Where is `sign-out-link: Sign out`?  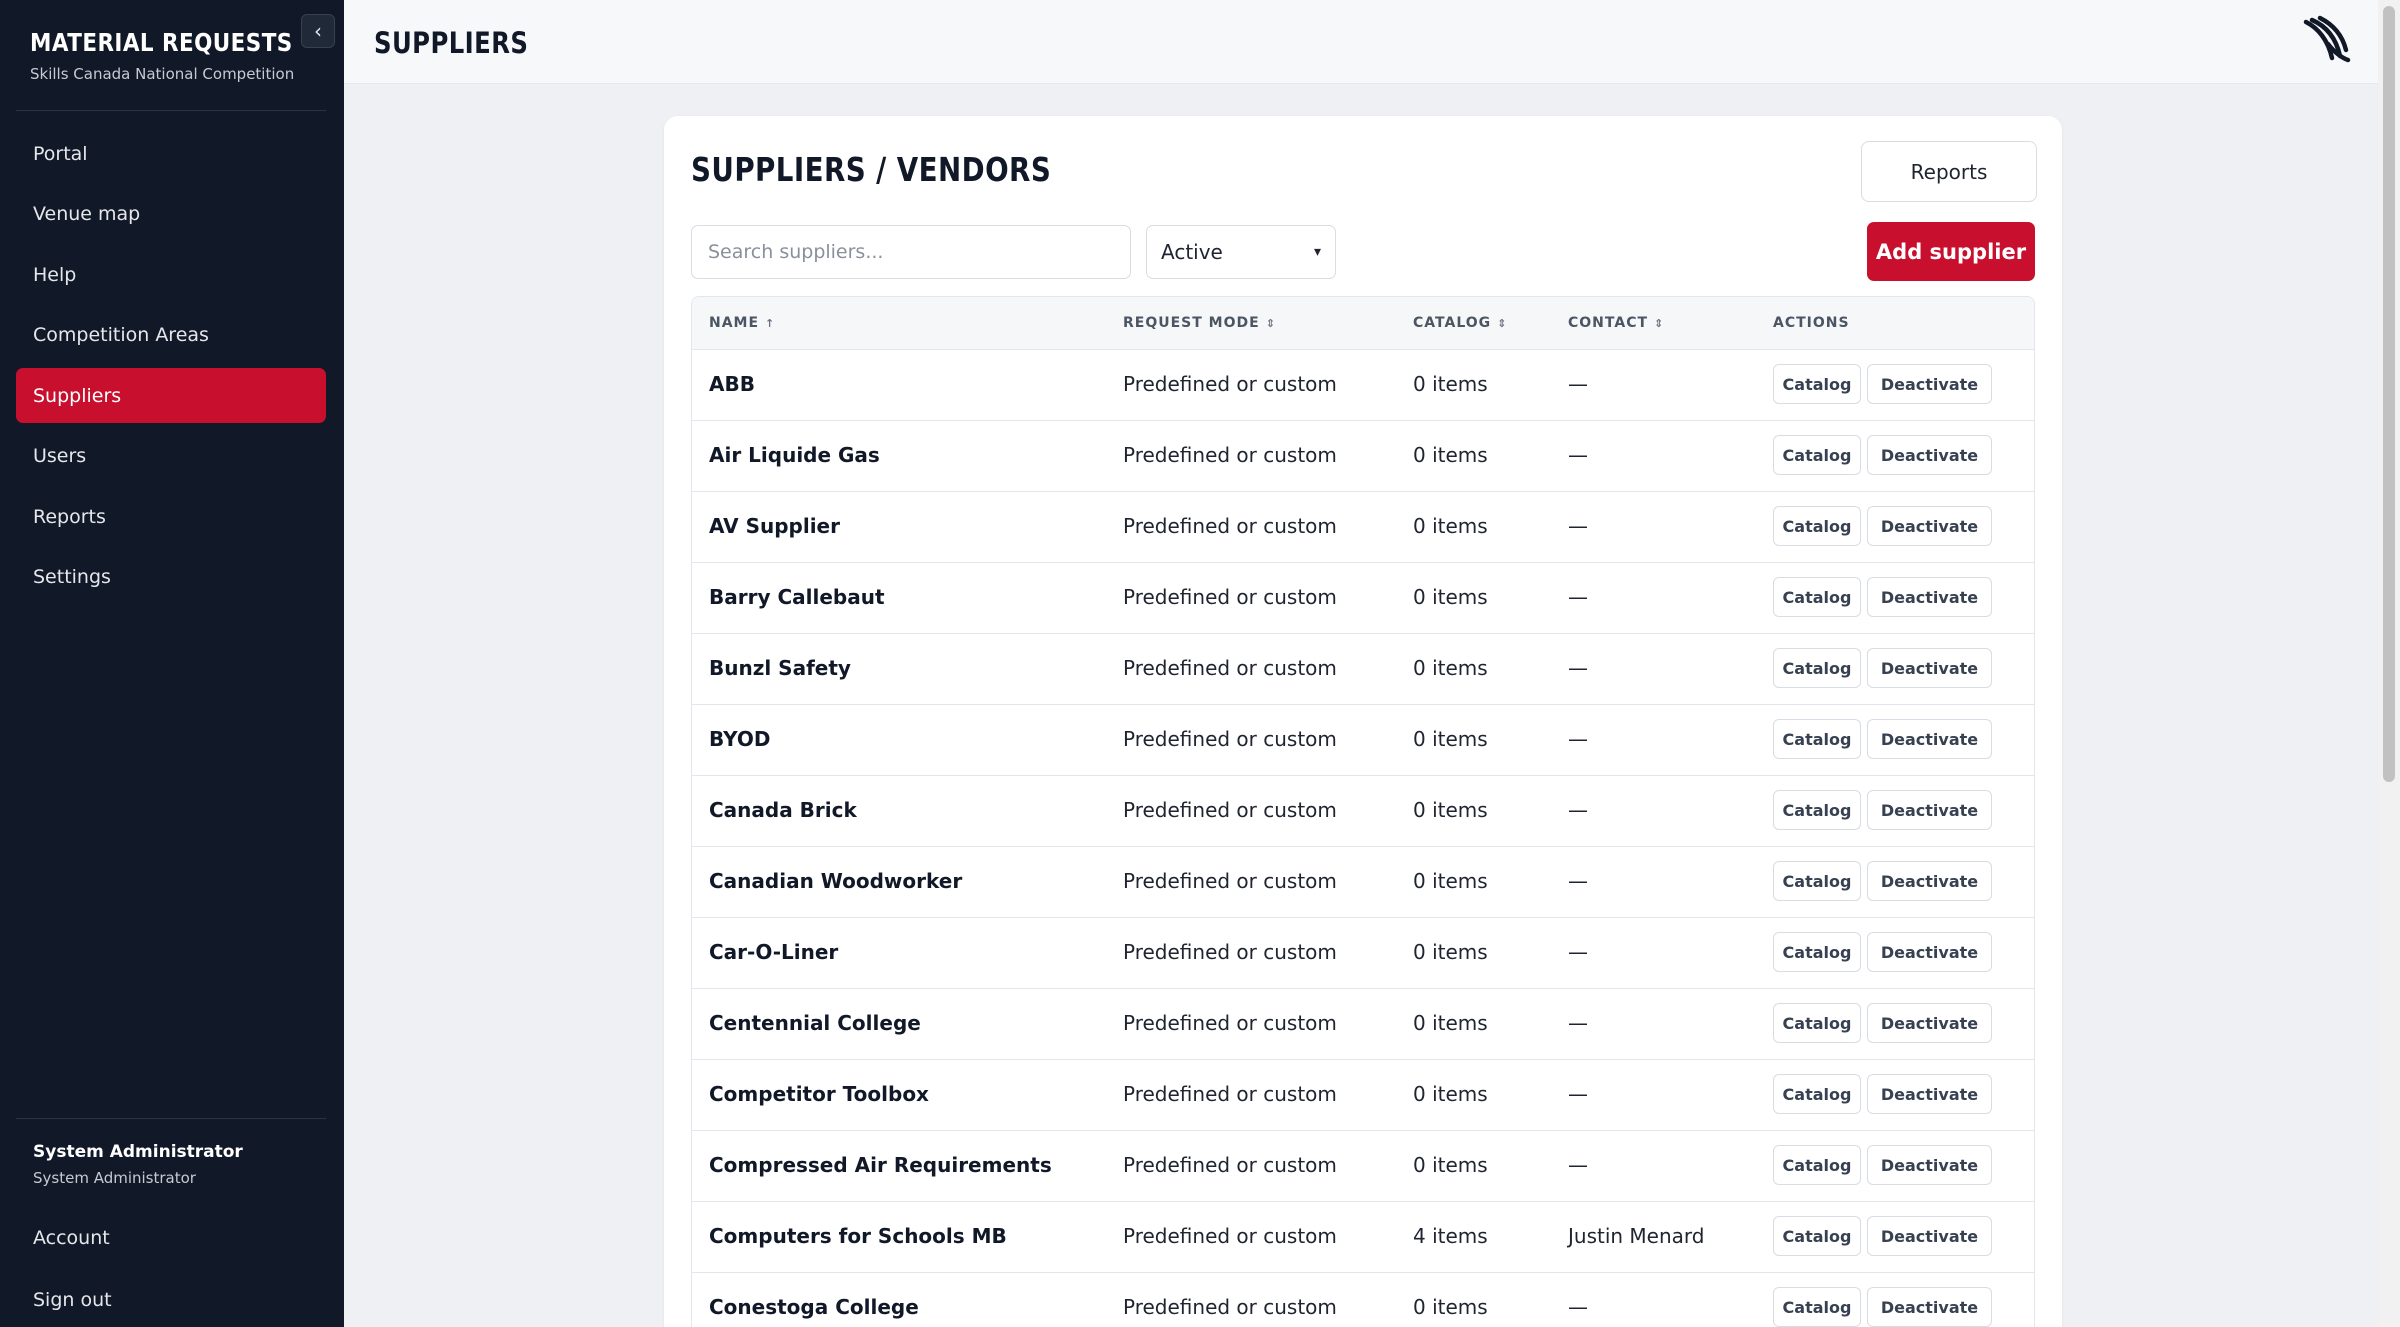
sign-out-link: Sign out is located at coordinates (72, 1300).